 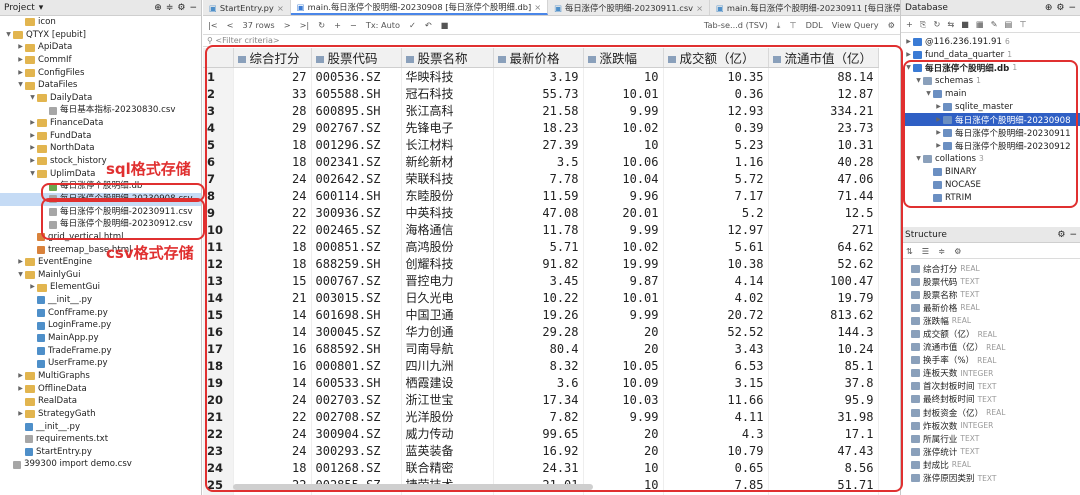 What do you see at coordinates (990, 360) in the screenshot?
I see `structure-column-item: 换手率（%） REAL` at bounding box center [990, 360].